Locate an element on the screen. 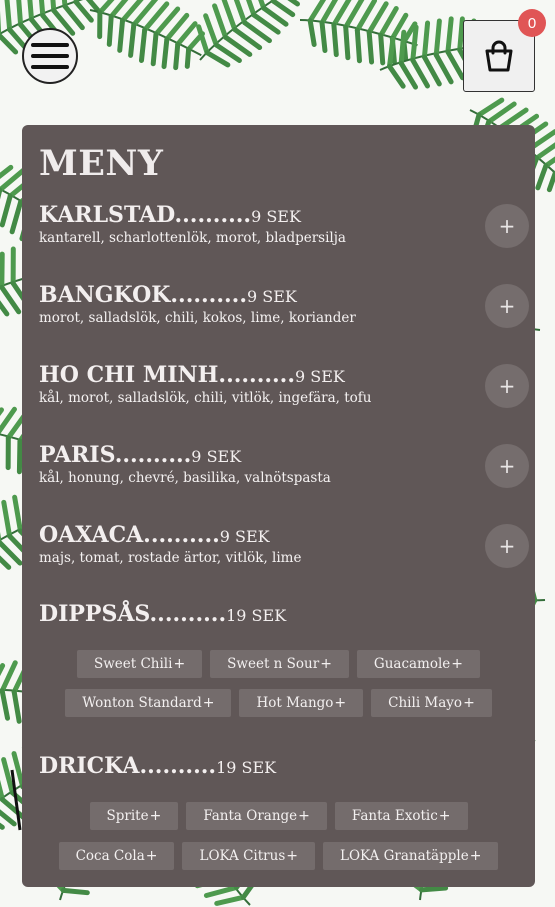 The image size is (555, 907). dip-option-sweet-chili: Sweet Chili+ is located at coordinates (139, 664).